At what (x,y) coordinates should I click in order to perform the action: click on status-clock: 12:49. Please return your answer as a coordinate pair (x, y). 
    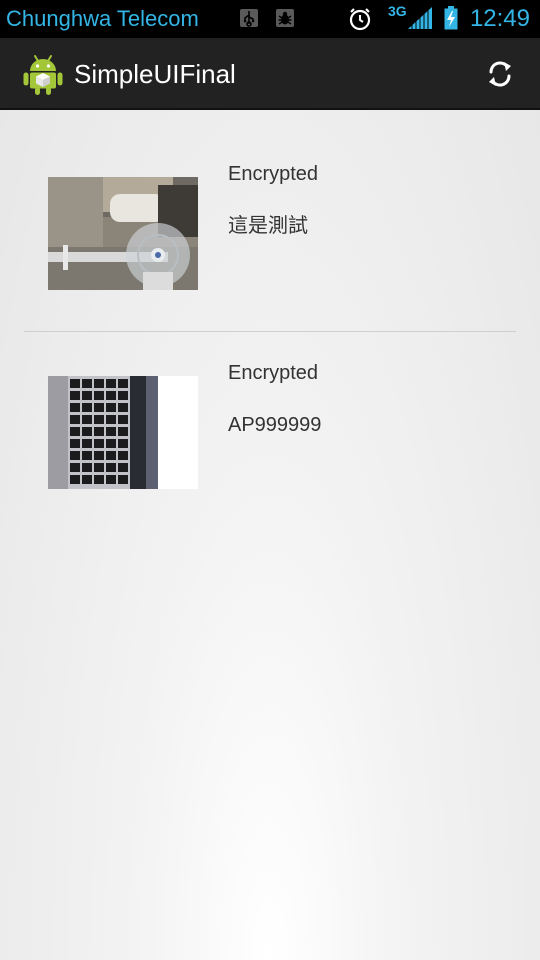
    Looking at the image, I should click on (499, 18).